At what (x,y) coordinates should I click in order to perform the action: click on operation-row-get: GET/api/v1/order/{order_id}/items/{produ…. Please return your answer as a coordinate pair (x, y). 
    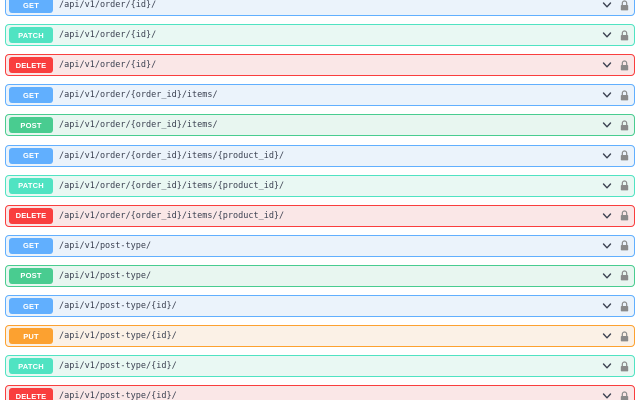
    Looking at the image, I should click on (320, 155).